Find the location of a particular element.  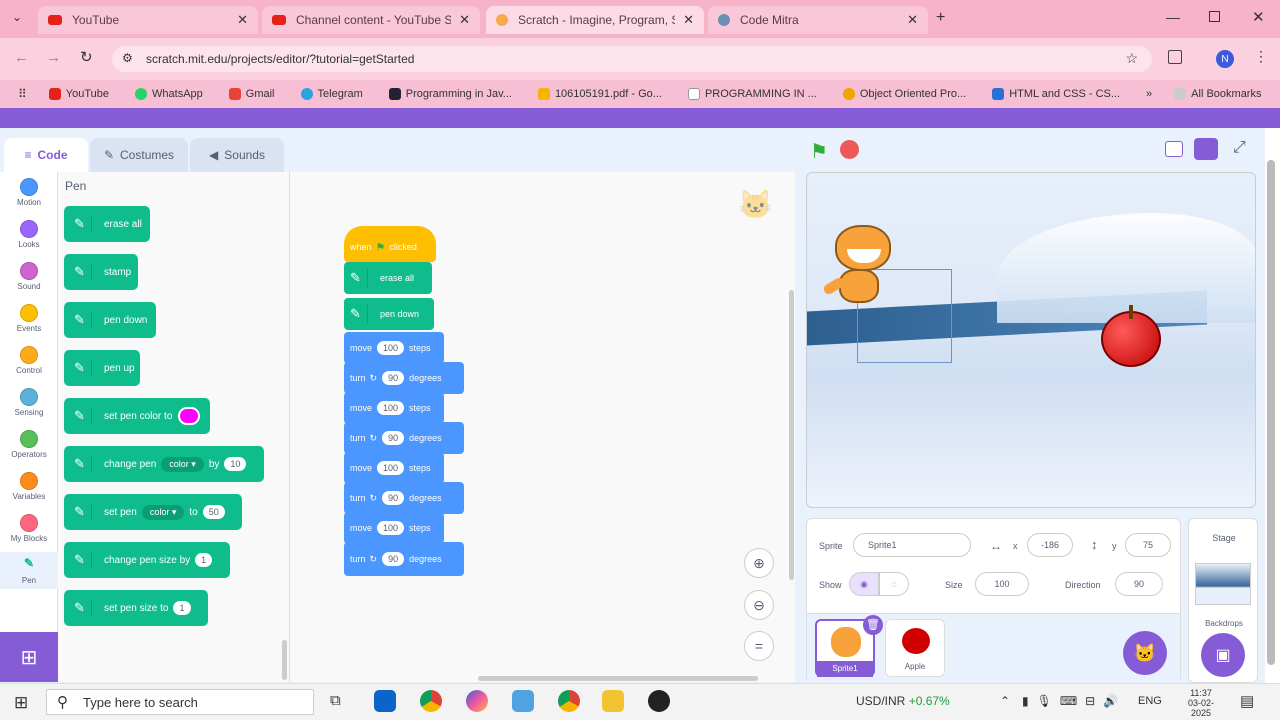

set-pen-value: 50 is located at coordinates (213, 512).